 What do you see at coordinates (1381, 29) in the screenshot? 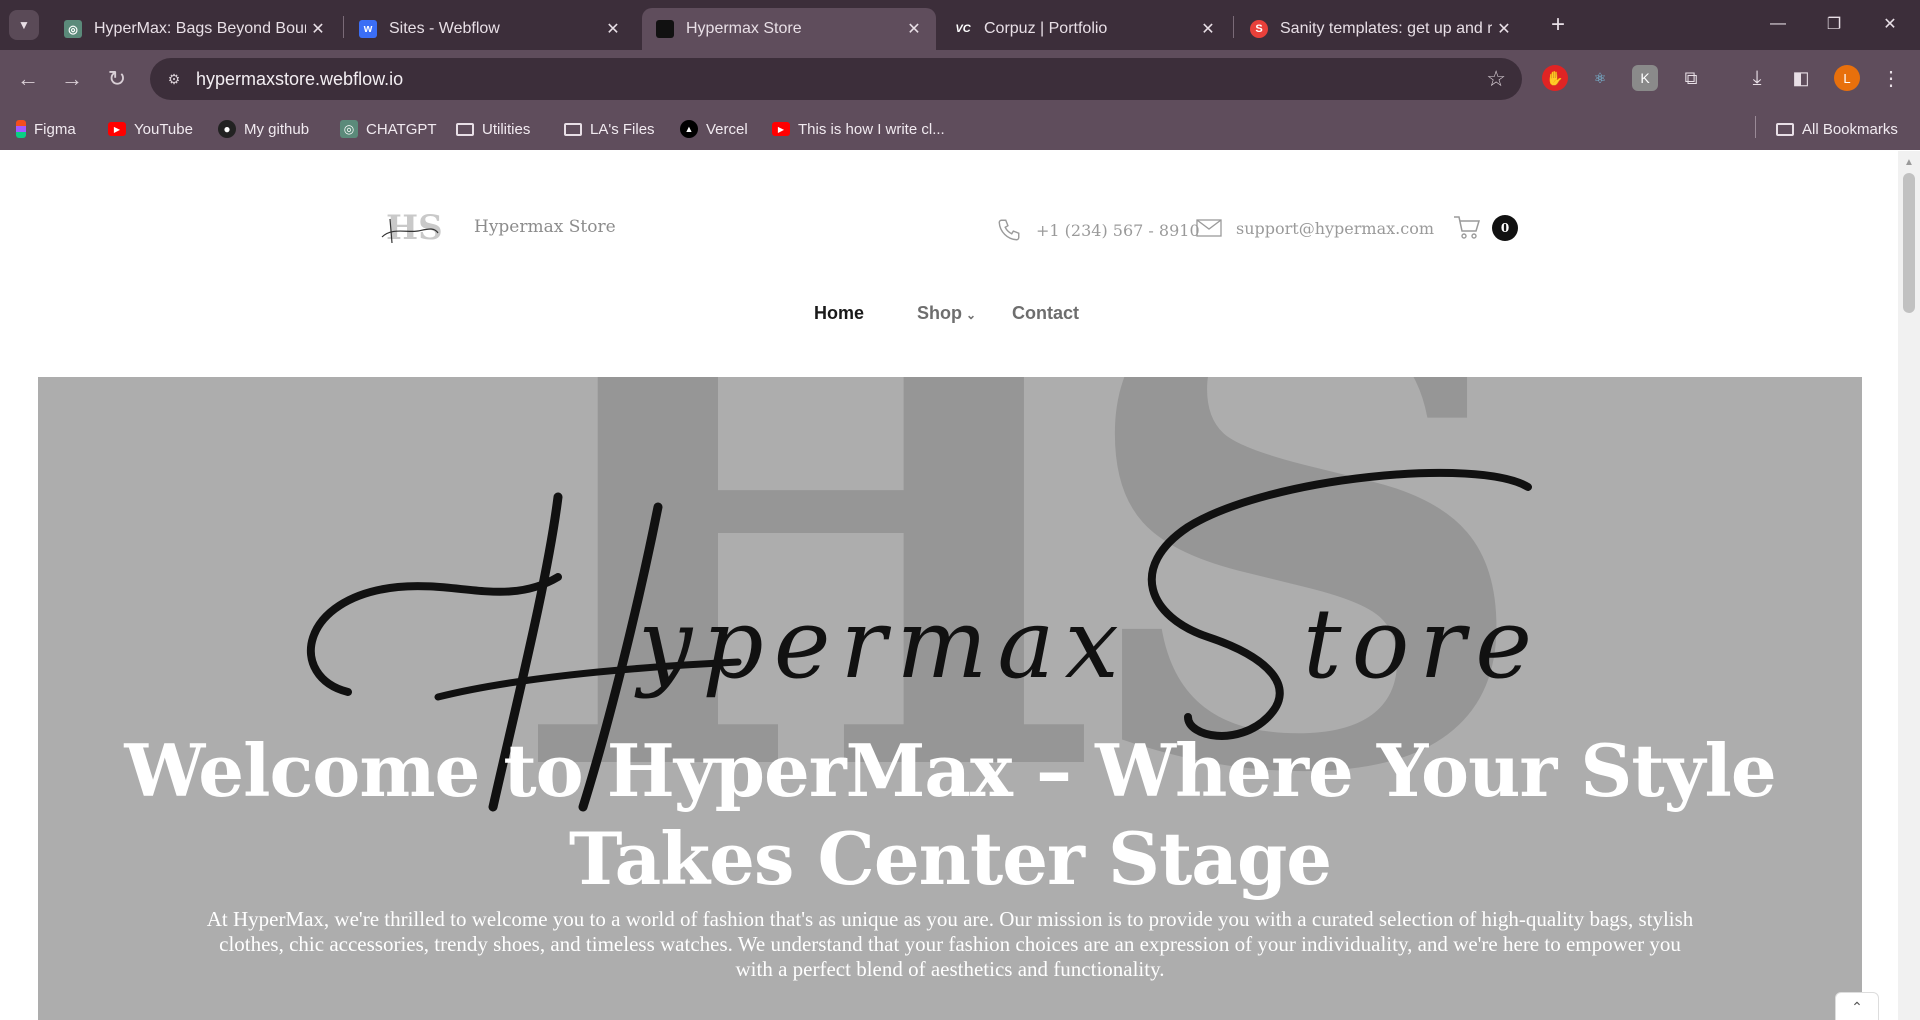
I see `tab-sanity-templates: S Sanity templates: get up and ru ✕` at bounding box center [1381, 29].